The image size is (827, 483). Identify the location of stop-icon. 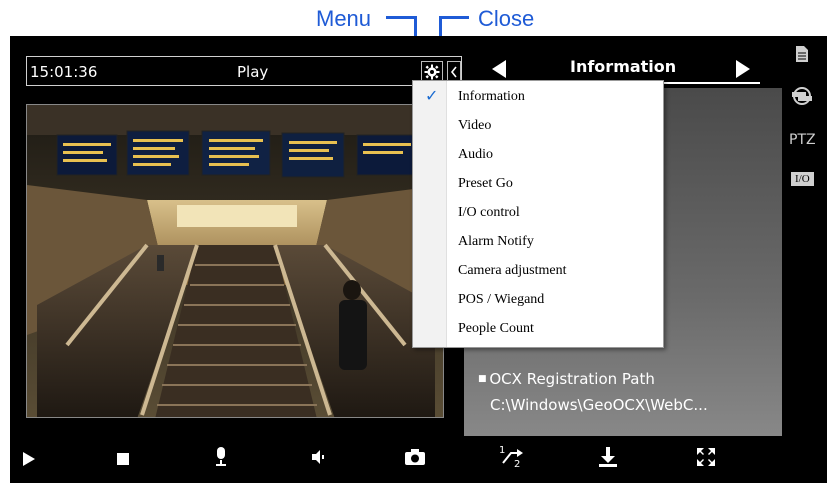
(123, 459).